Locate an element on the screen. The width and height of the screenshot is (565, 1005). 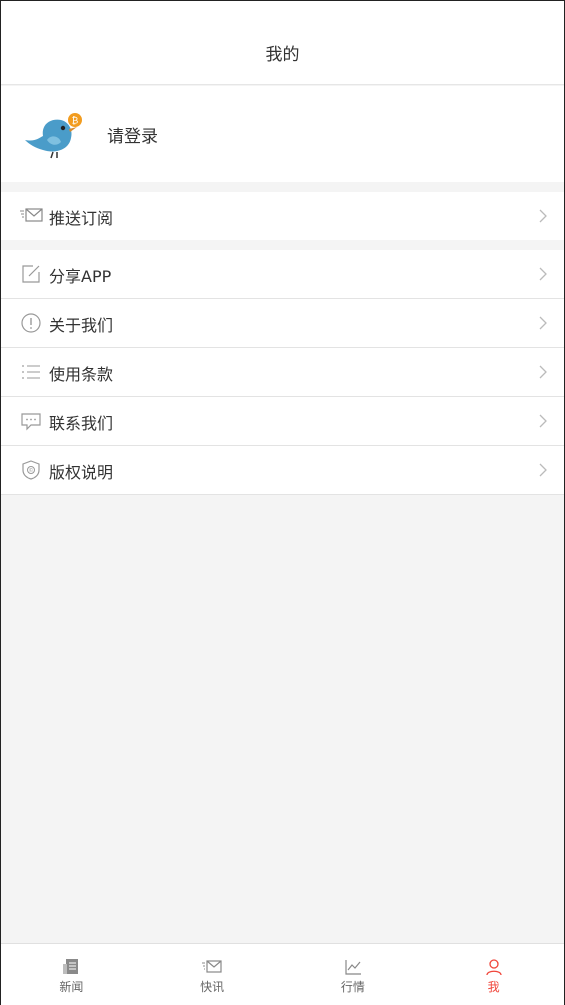
tab-market: 行情 is located at coordinates (353, 974).